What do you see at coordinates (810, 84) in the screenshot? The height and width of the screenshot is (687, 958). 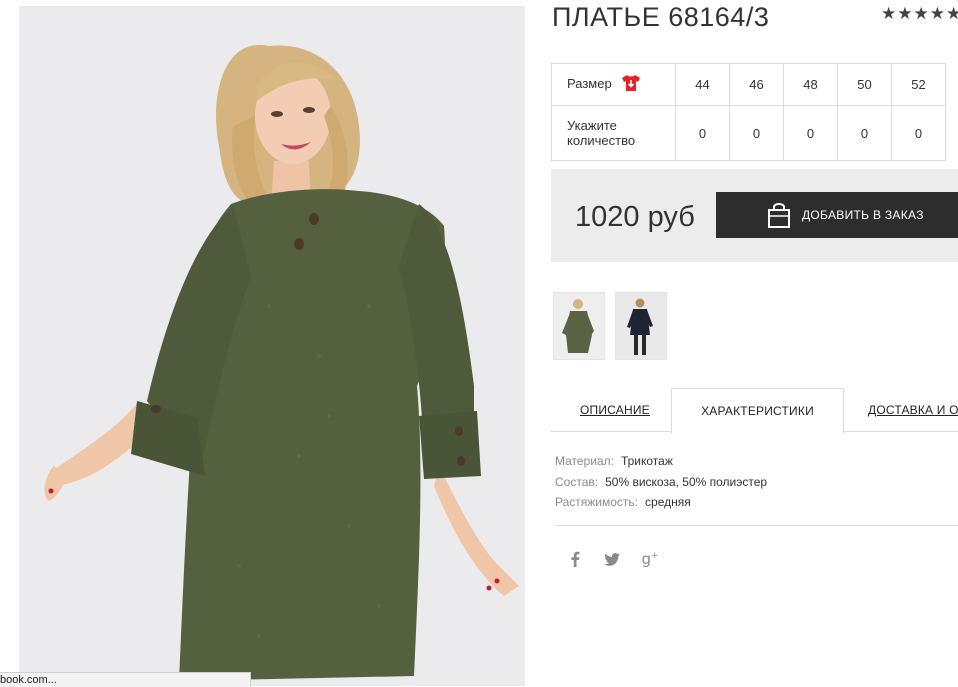 I see `size-48: 48` at bounding box center [810, 84].